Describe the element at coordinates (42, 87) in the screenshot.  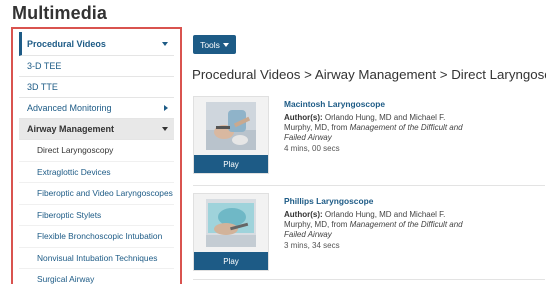
I see `sidebar-item-label: 3D TTE` at that location.